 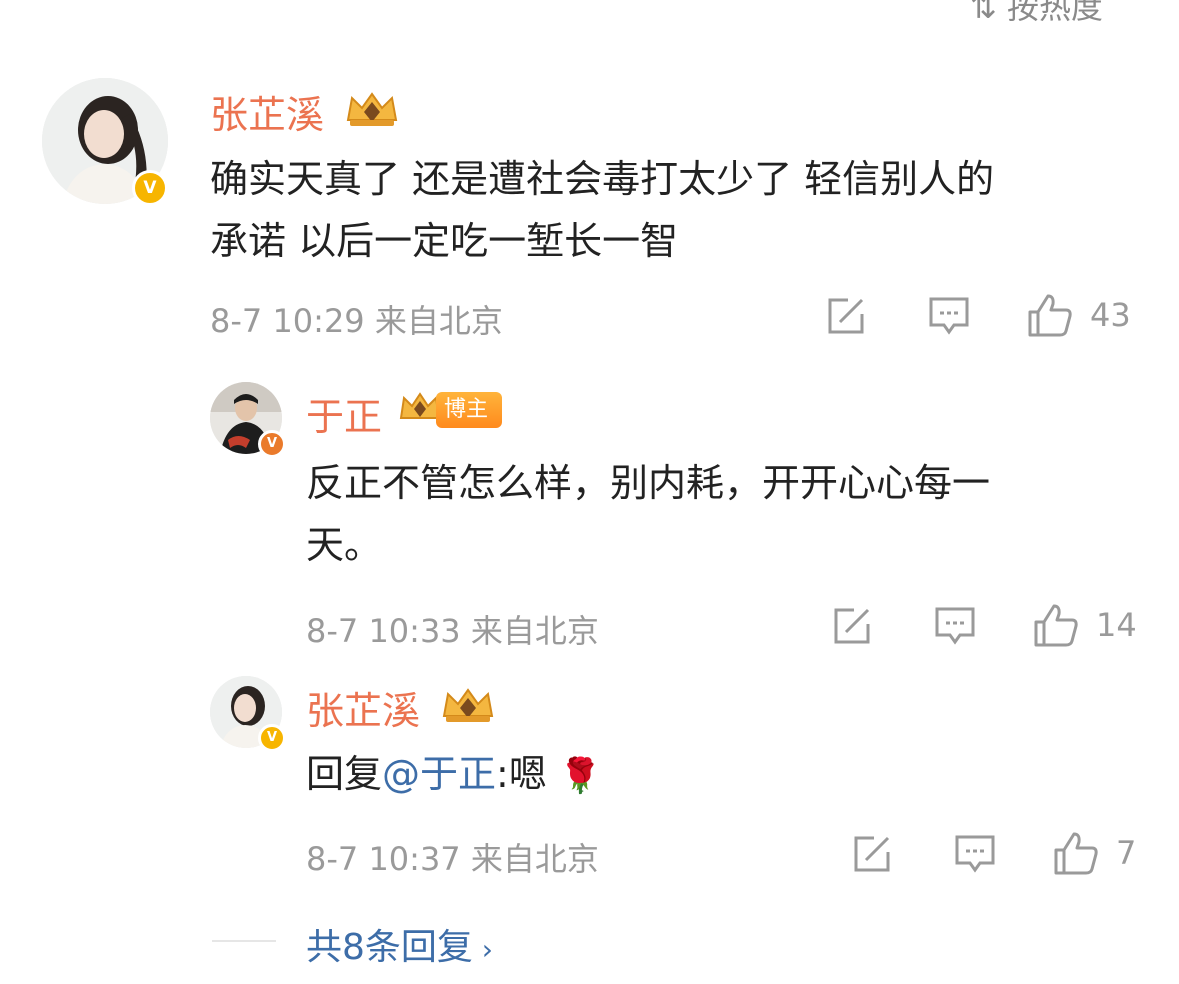 I want to click on comment-text-line: 承诺 以后一定吃一堑长一智, so click(x=444, y=241).